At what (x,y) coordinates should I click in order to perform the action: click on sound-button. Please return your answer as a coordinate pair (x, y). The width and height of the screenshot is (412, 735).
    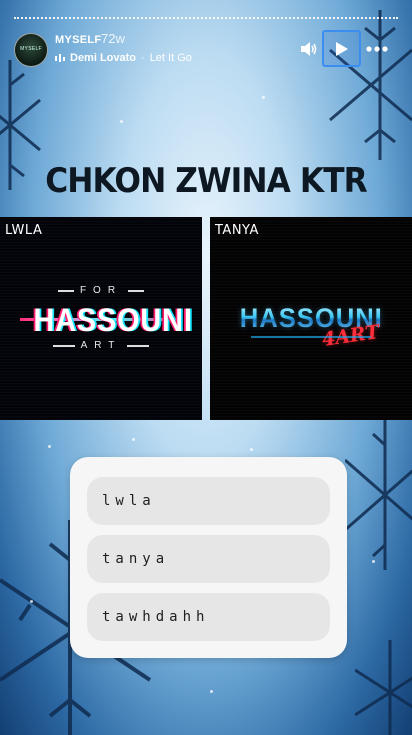
    Looking at the image, I should click on (309, 49).